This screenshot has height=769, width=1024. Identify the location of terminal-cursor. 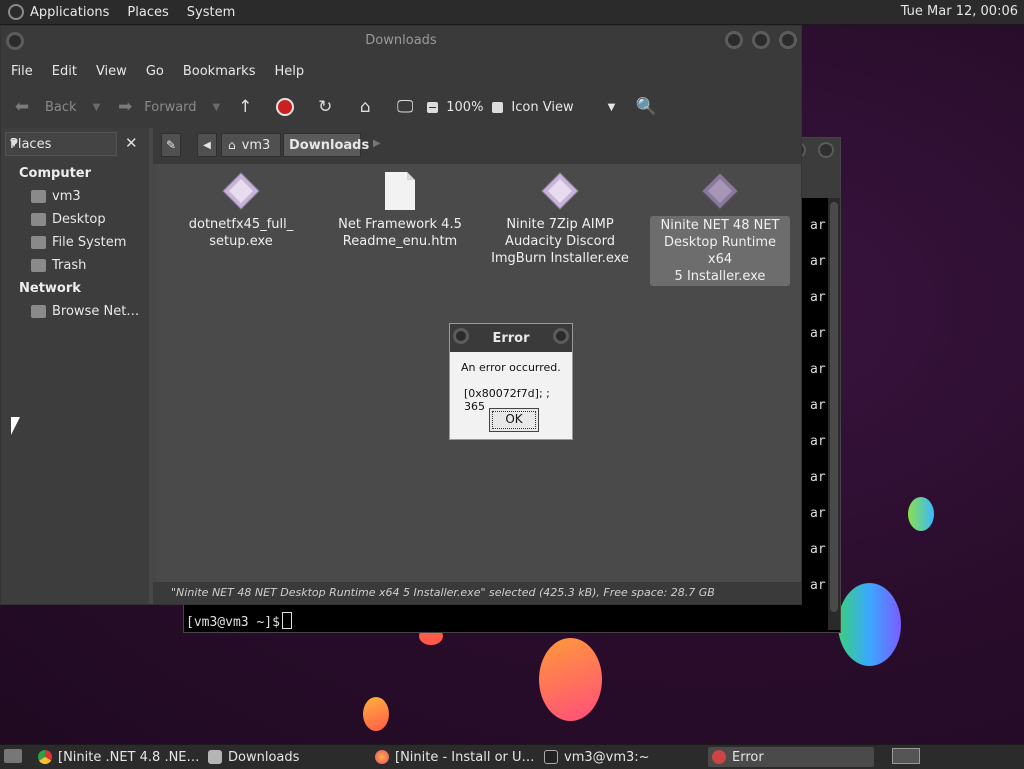
(286, 620).